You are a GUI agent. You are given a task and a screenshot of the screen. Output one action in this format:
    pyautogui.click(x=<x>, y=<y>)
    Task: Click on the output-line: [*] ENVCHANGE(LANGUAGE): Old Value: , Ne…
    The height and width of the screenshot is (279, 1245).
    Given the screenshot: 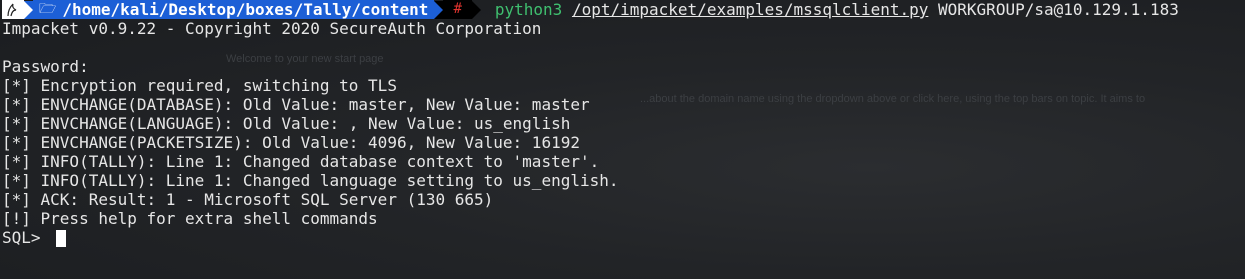 What is the action you would take?
    pyautogui.click(x=286, y=123)
    